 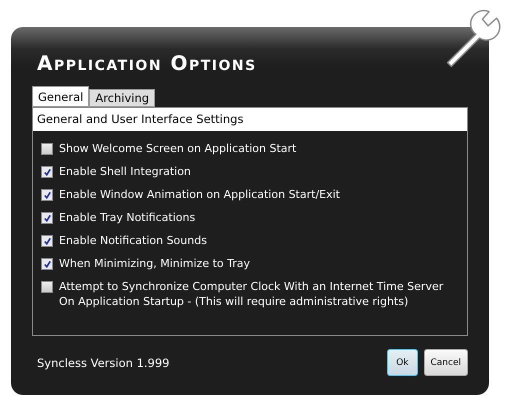 I want to click on checkbox-label: Enable Tray Notifications, so click(x=127, y=217).